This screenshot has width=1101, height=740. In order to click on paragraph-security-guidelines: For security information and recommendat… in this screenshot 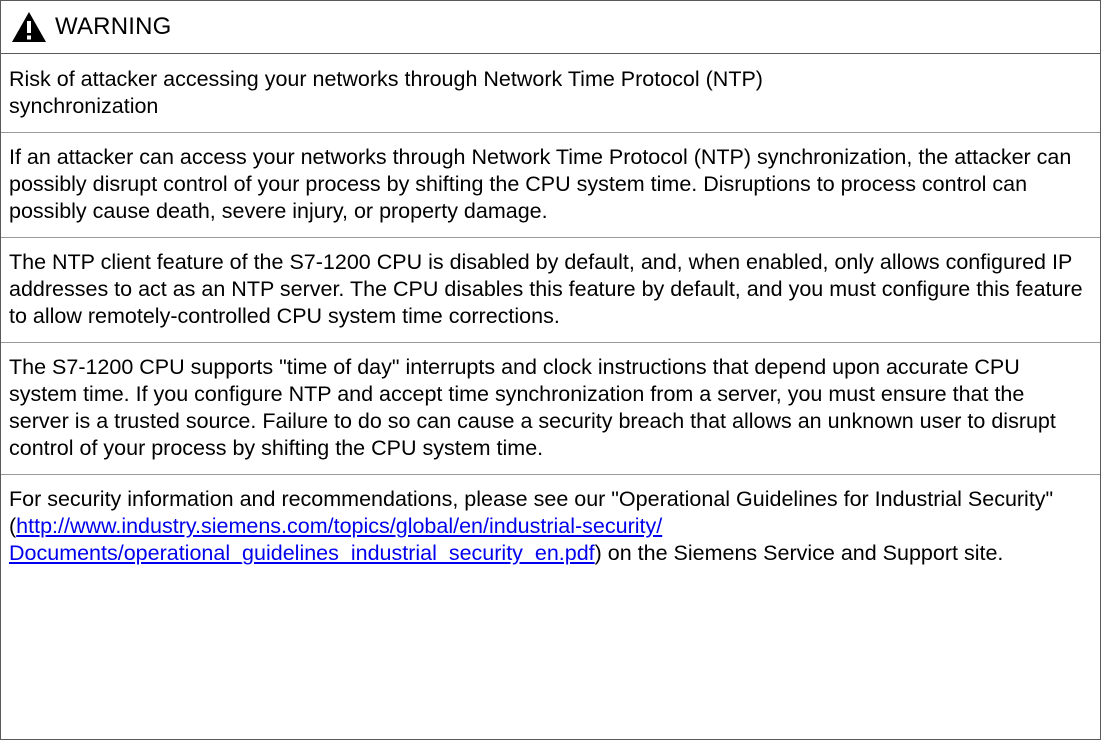, I will do `click(549, 526)`.